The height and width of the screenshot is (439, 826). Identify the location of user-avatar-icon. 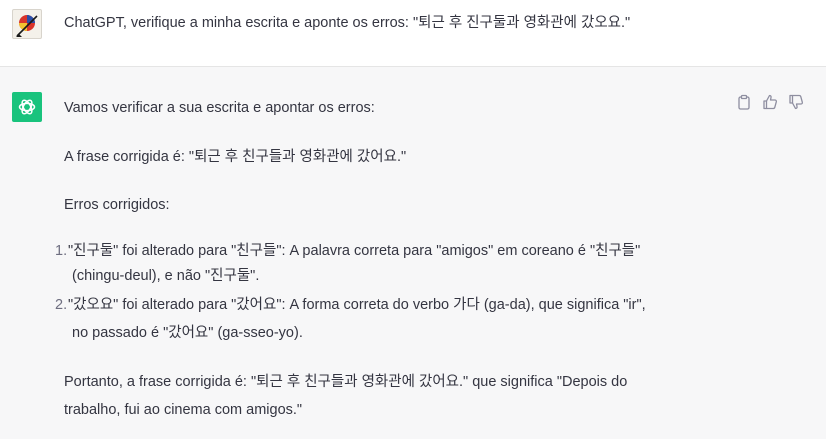
(27, 24).